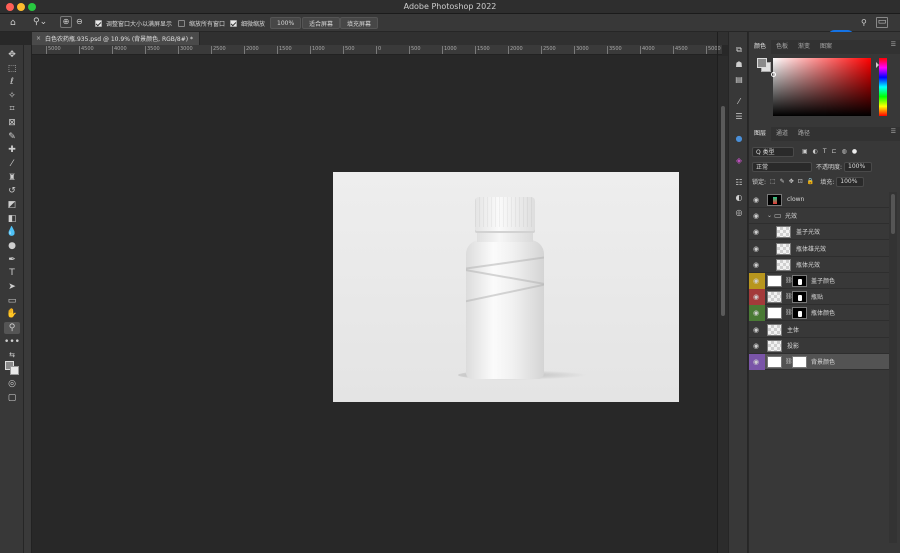 This screenshot has height=553, width=900. I want to click on opacity-input: 100%, so click(858, 166).